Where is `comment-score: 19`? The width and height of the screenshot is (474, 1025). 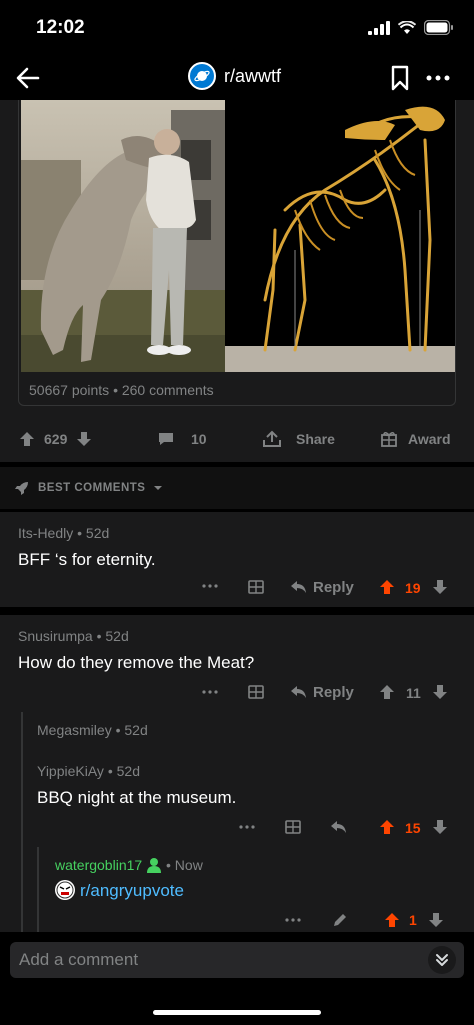
comment-score: 19 is located at coordinates (413, 588).